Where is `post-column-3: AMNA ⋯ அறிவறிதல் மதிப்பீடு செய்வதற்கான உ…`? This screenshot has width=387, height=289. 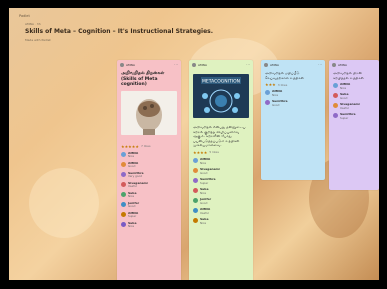 post-column-3: AMNA ⋯ அறிவறிதல் மதிப்பீடு செய்வதற்கான உ… is located at coordinates (293, 120).